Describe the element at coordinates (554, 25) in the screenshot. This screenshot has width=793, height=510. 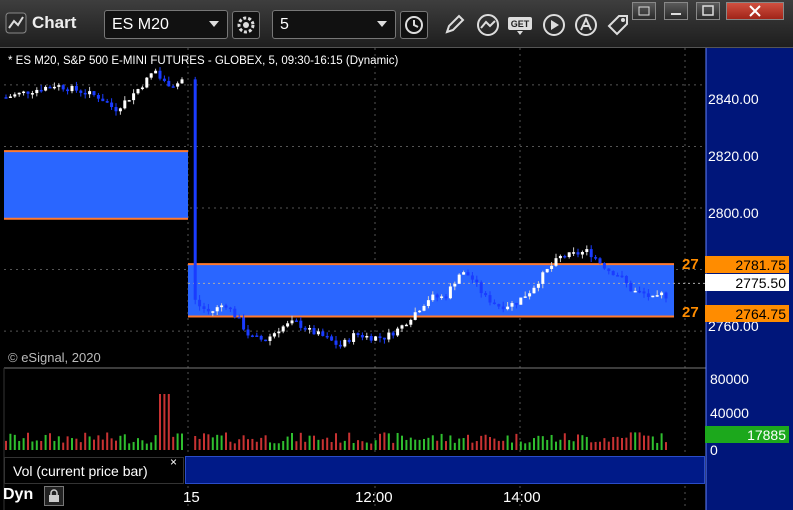
I see `play-button` at that location.